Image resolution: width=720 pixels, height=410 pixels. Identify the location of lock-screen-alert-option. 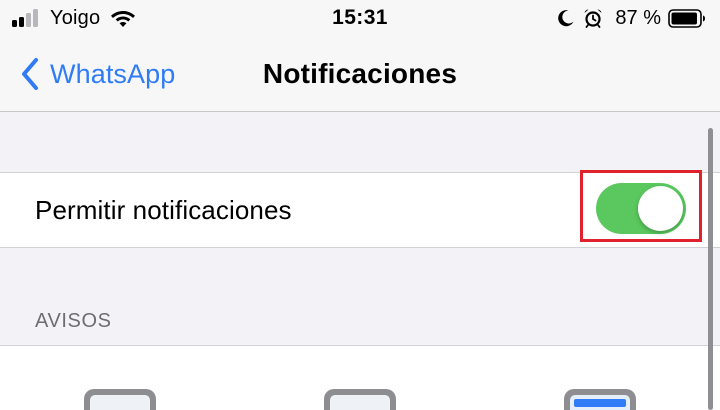
(120, 399).